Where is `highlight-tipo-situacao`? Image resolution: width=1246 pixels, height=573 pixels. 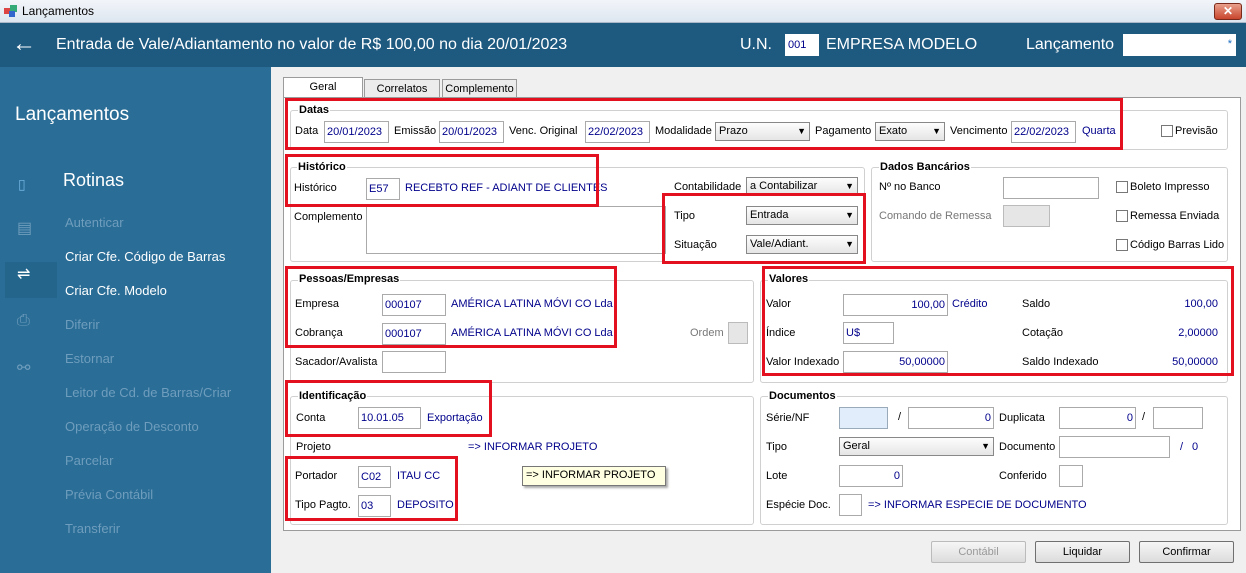
highlight-tipo-situacao is located at coordinates (764, 228).